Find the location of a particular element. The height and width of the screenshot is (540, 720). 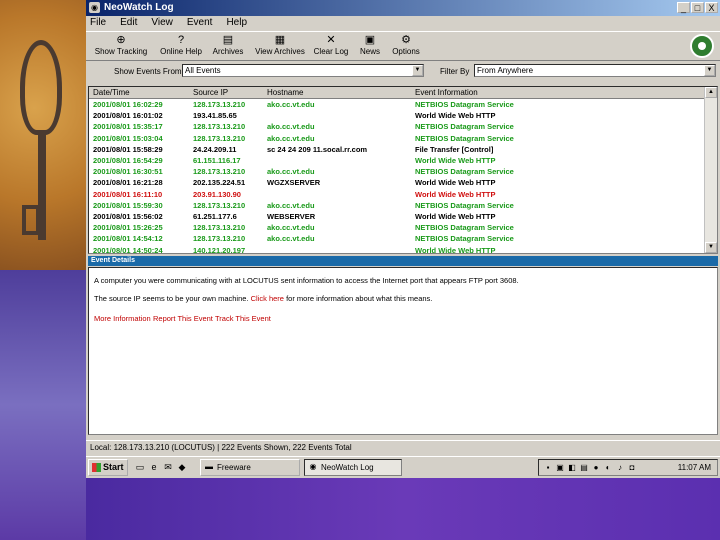

menu-help: Help is located at coordinates (236, 23).